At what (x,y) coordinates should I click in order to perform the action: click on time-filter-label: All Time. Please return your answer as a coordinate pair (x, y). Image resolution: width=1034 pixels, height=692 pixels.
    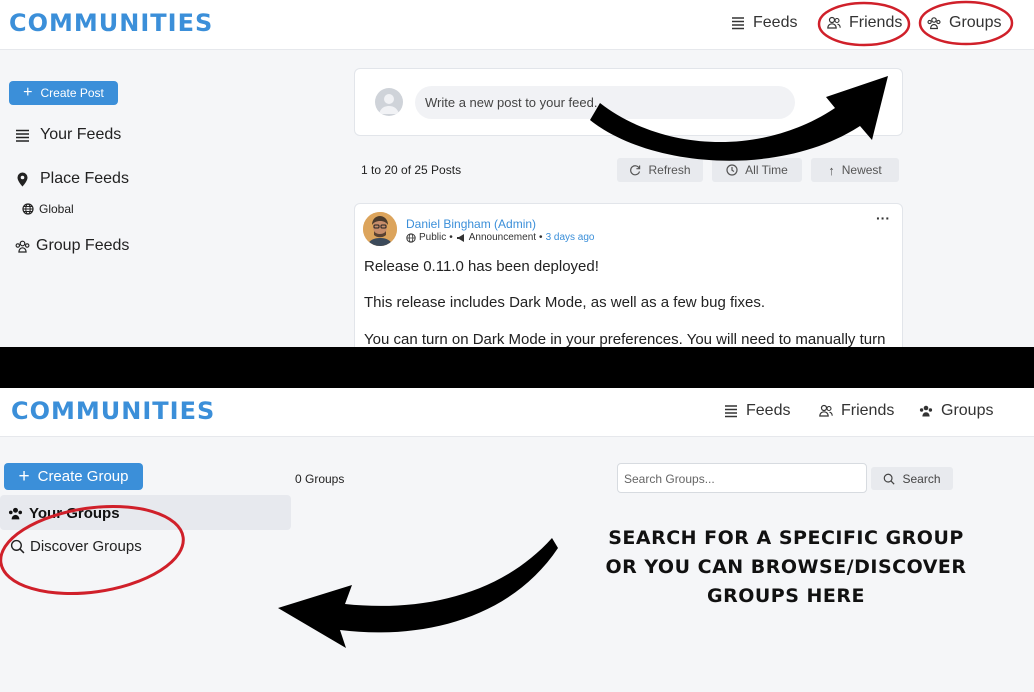
    Looking at the image, I should click on (766, 170).